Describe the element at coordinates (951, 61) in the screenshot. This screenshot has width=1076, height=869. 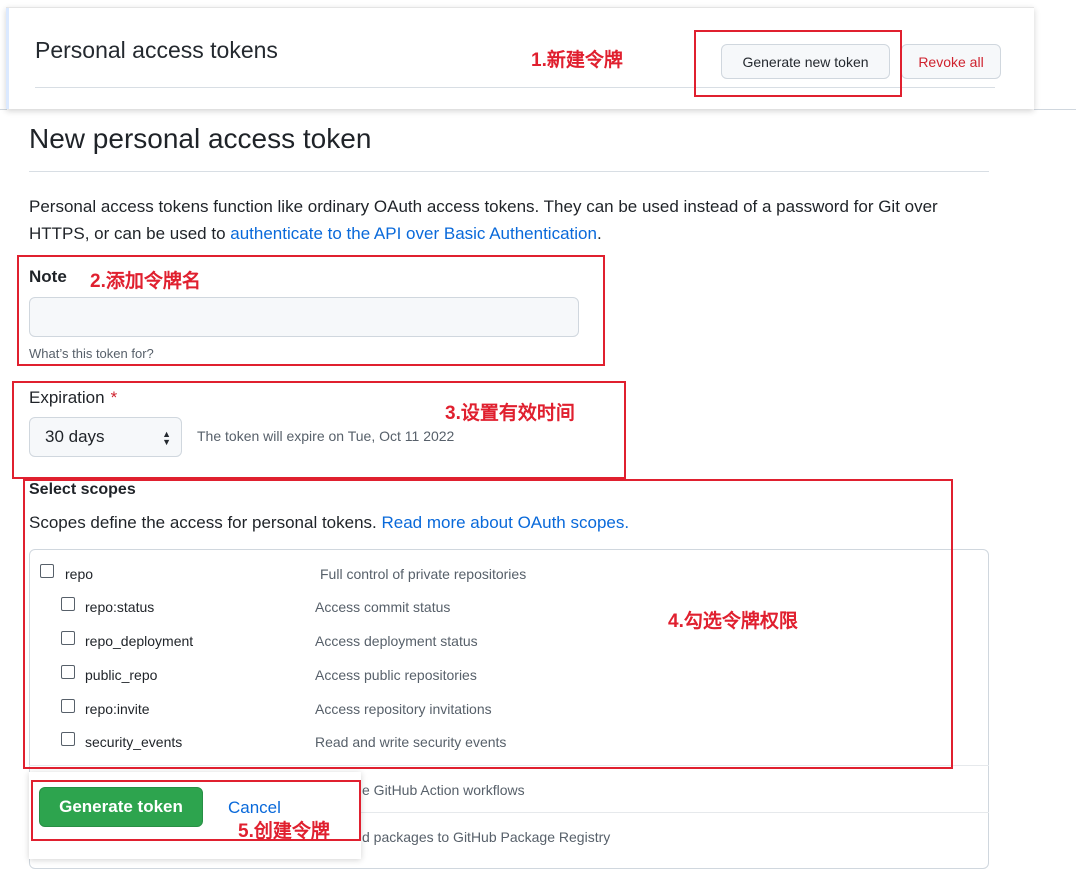
I see `revoke-all-button: Revoke all` at that location.